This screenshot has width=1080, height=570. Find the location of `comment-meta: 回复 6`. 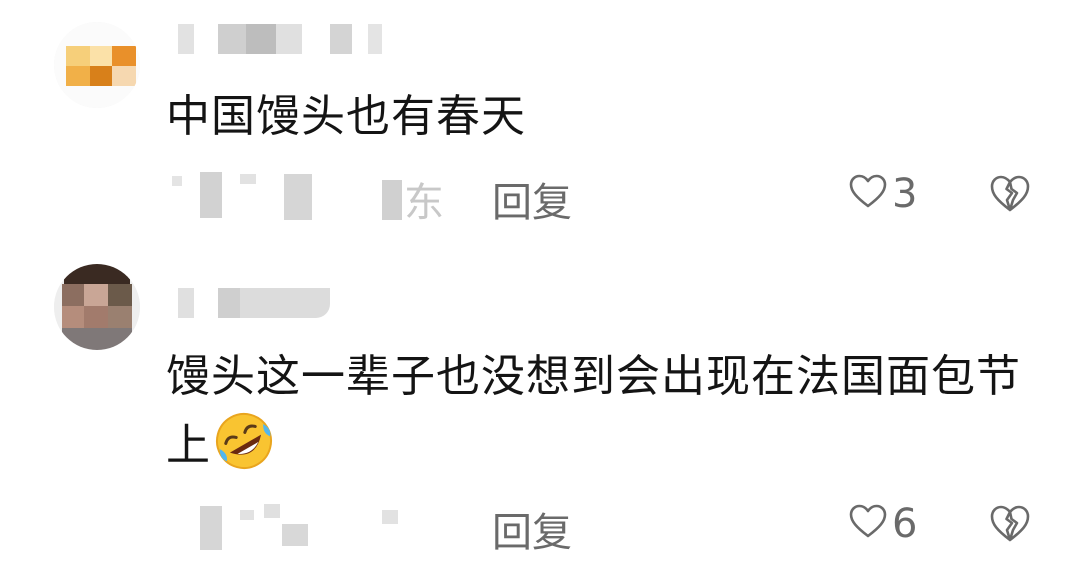

comment-meta: 回复 6 is located at coordinates (605, 525).